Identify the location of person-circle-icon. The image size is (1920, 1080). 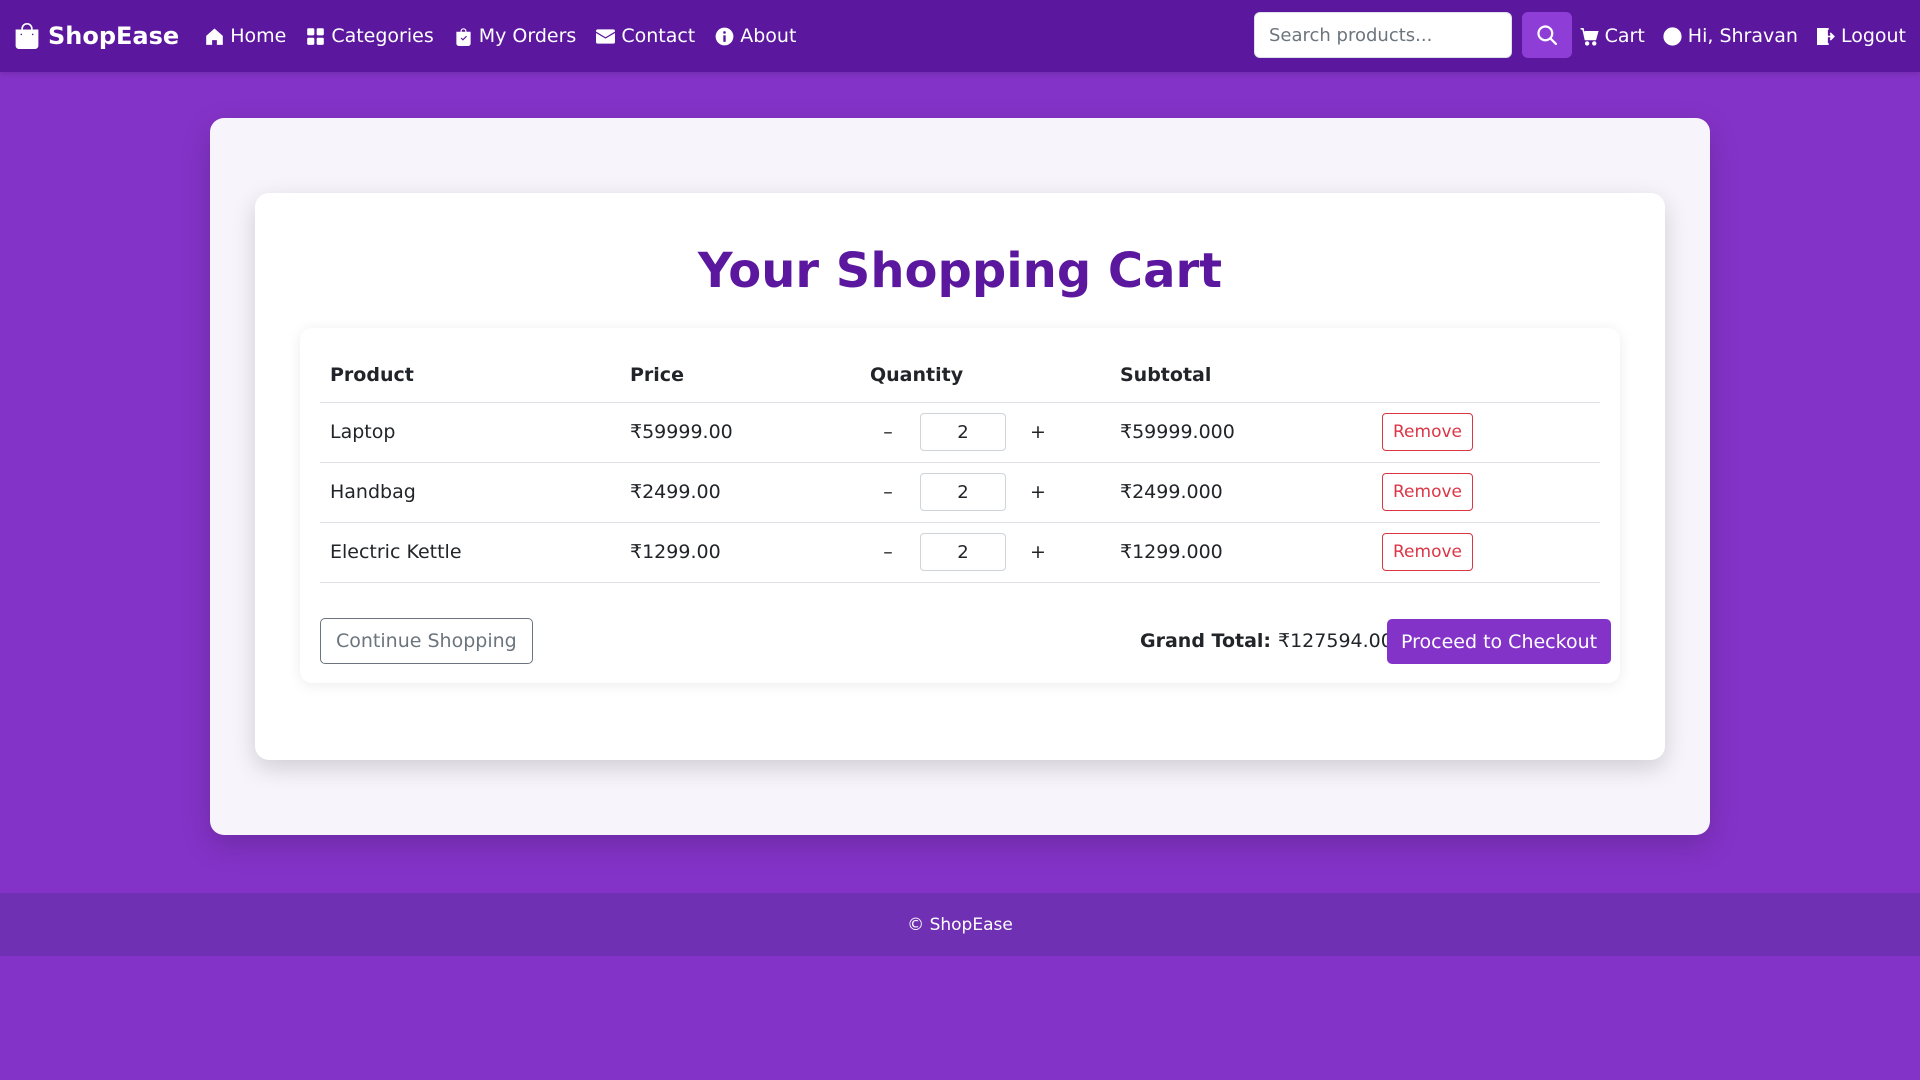
(1672, 36).